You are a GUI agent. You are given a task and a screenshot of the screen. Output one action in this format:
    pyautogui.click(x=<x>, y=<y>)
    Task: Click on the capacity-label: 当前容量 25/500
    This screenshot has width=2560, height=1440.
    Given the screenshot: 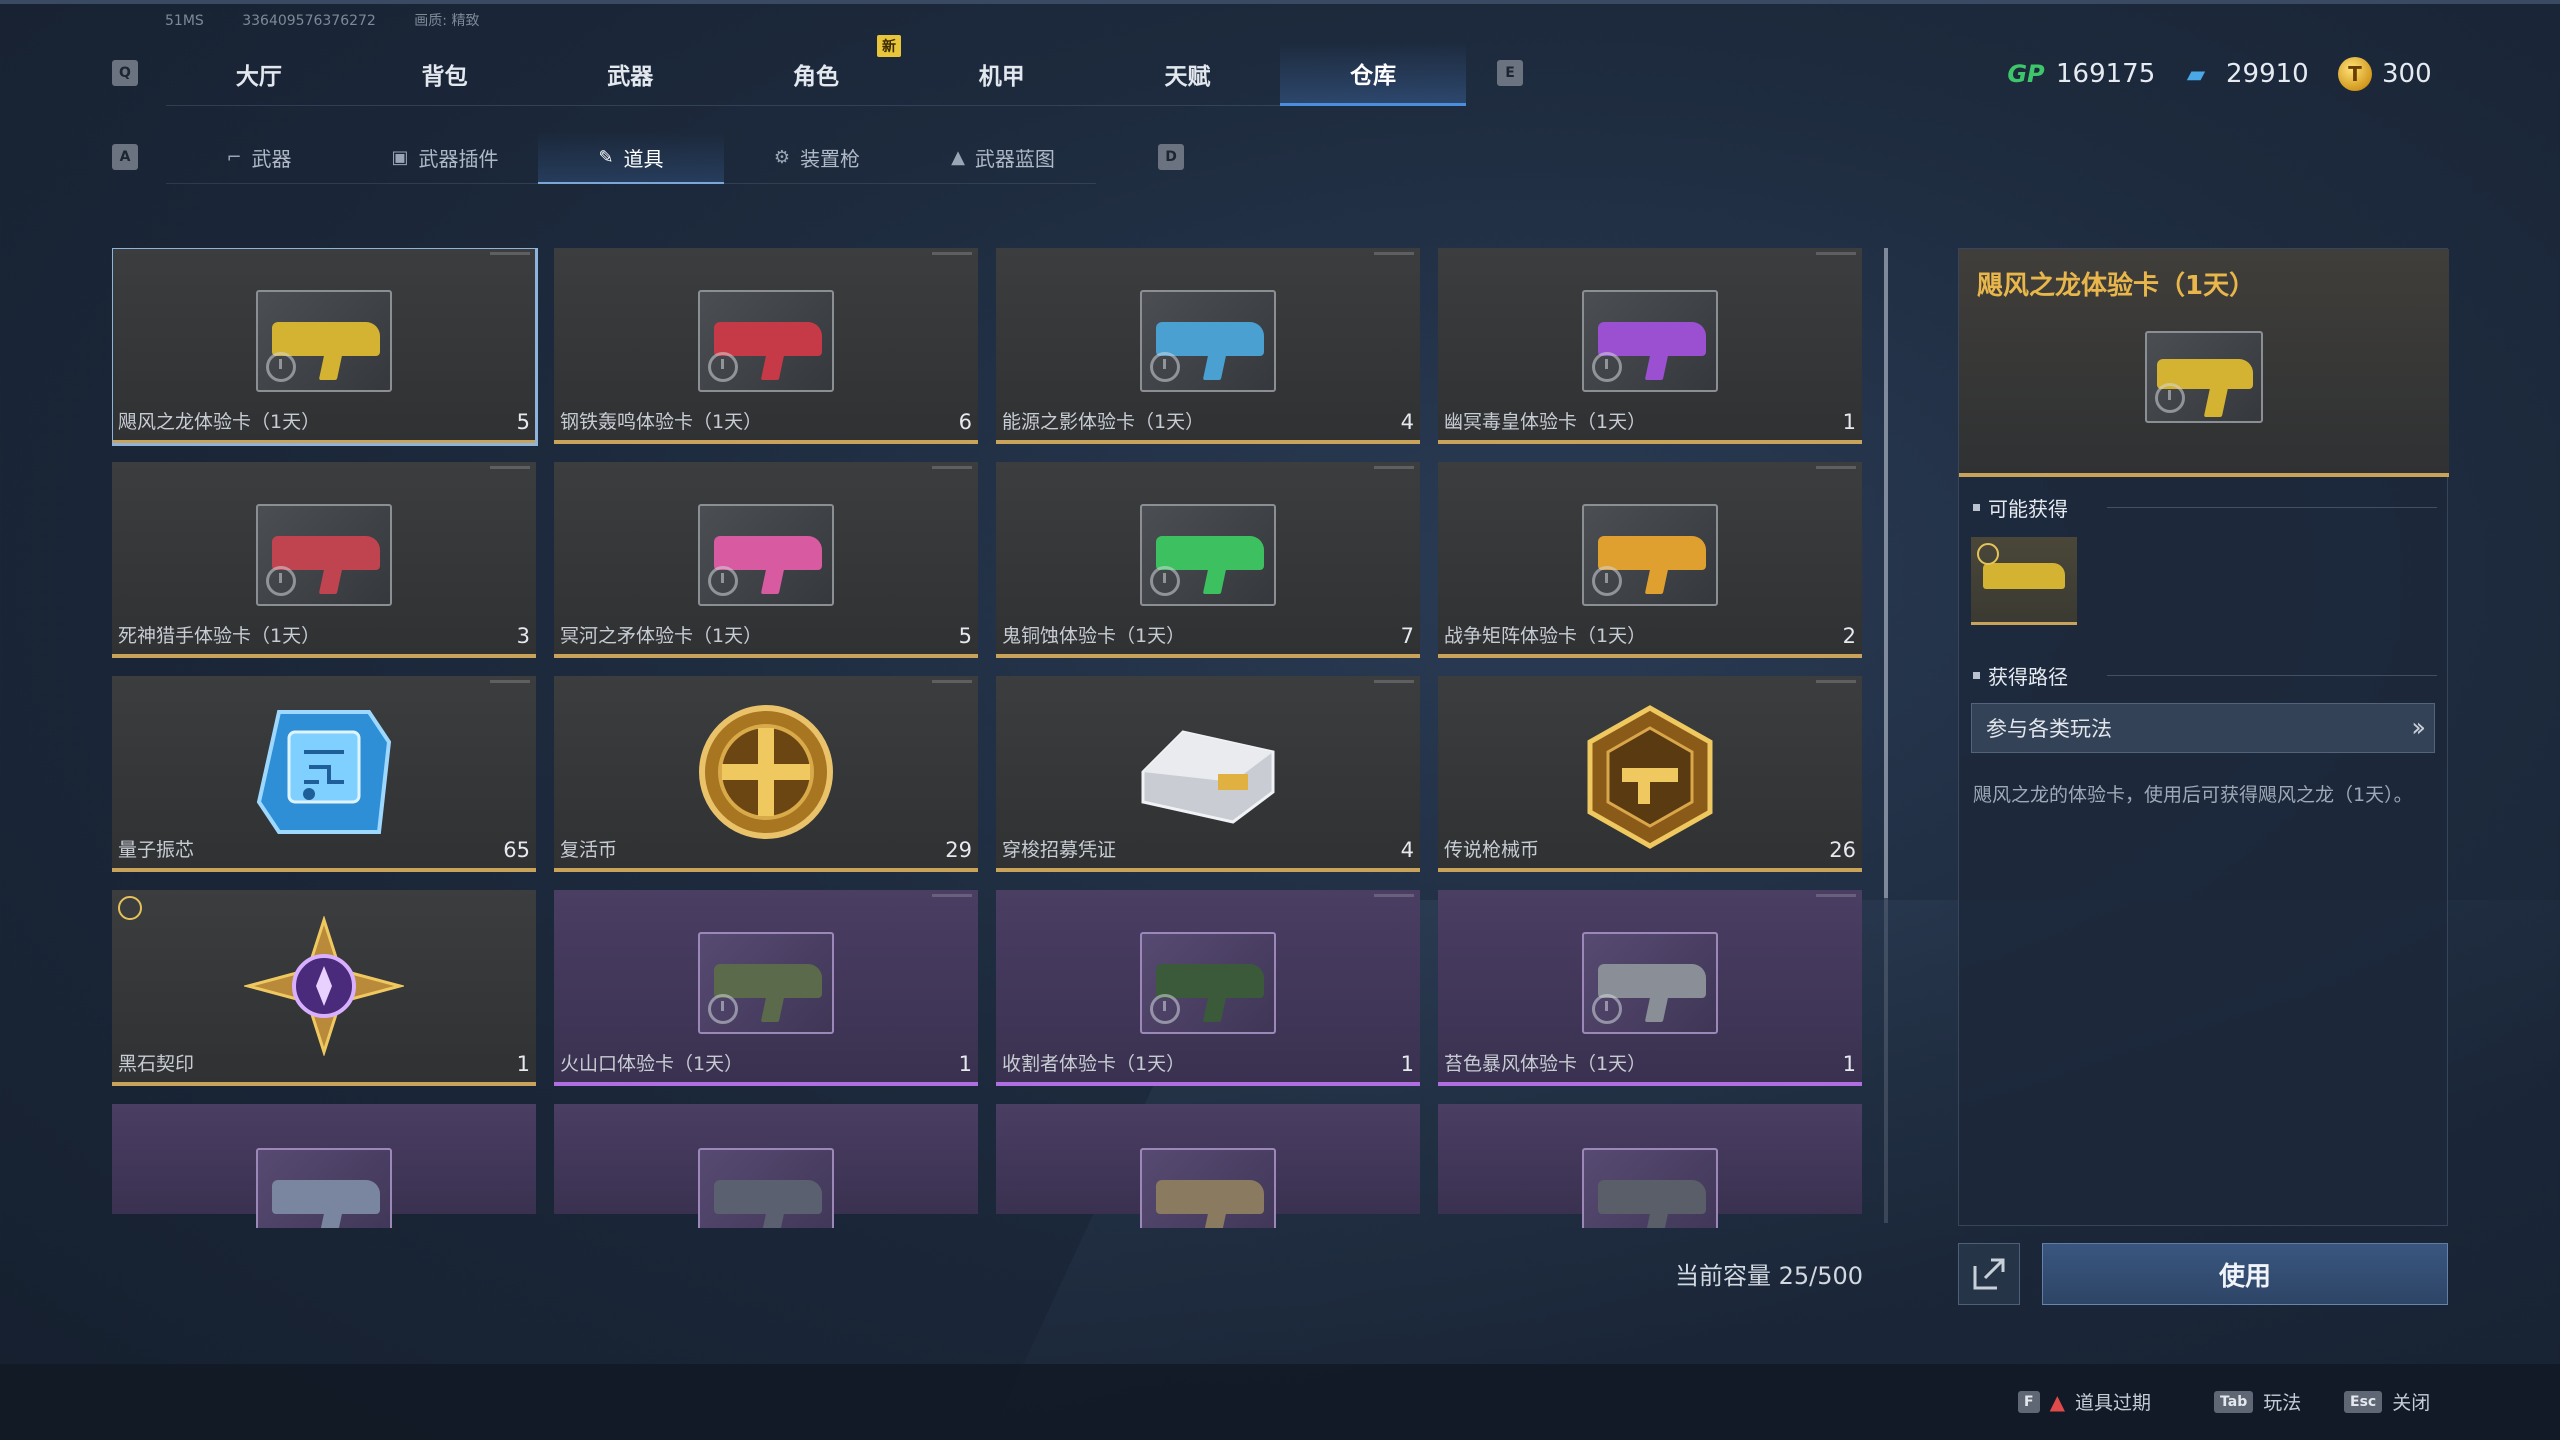 What is the action you would take?
    pyautogui.click(x=1769, y=1276)
    